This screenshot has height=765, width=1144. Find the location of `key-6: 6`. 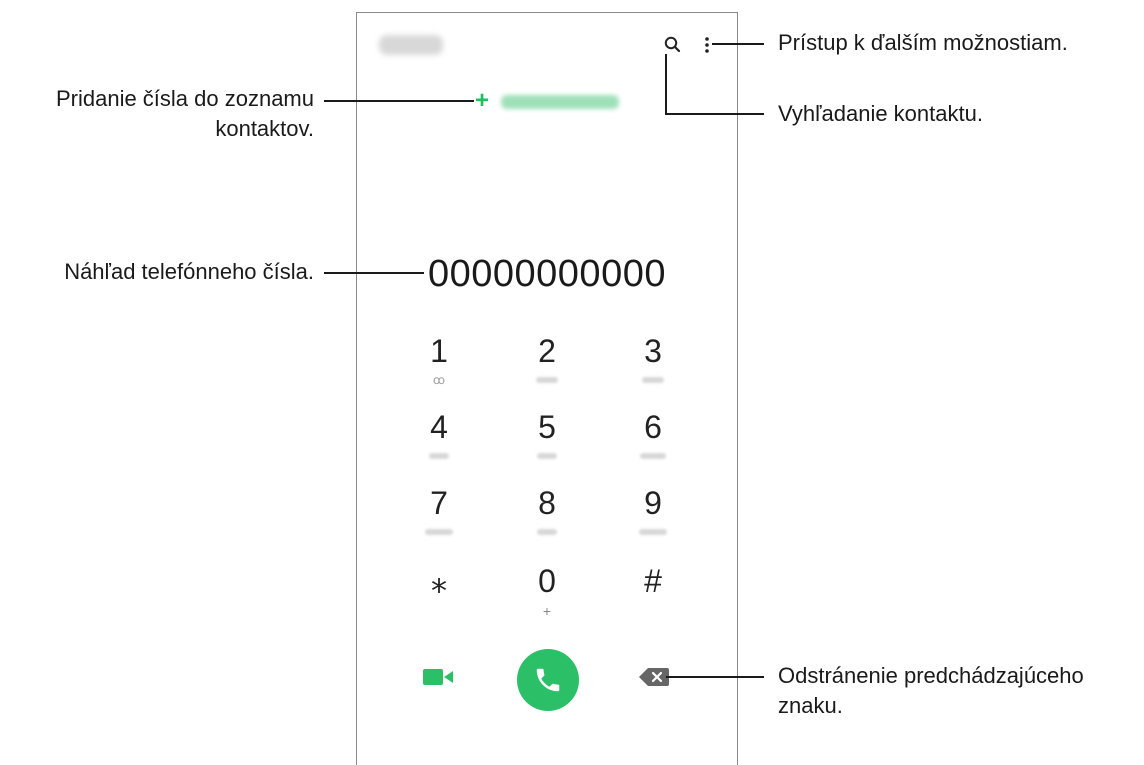

key-6: 6 is located at coordinates (653, 434).